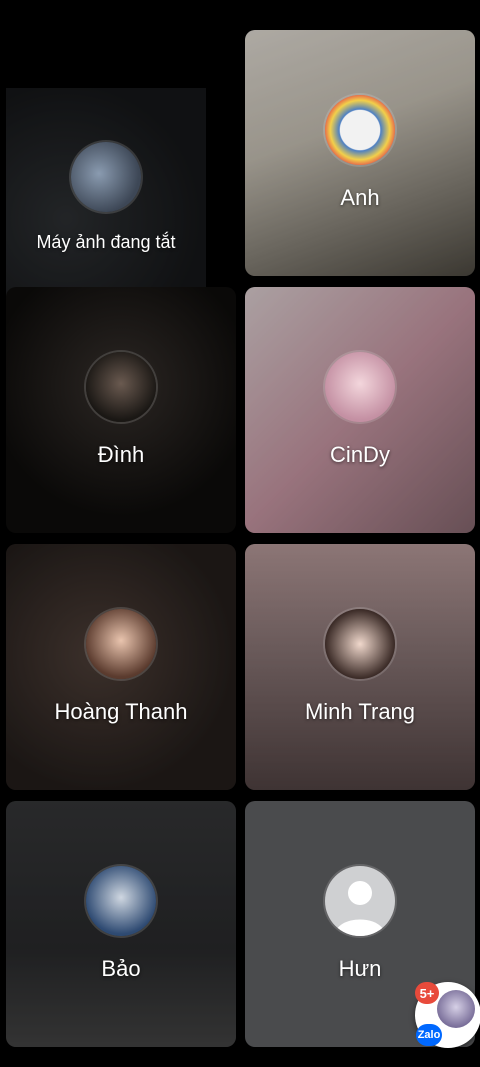 The width and height of the screenshot is (480, 1067). I want to click on participant-tile-hoang-thanh: Hoàng Thanh, so click(121, 667).